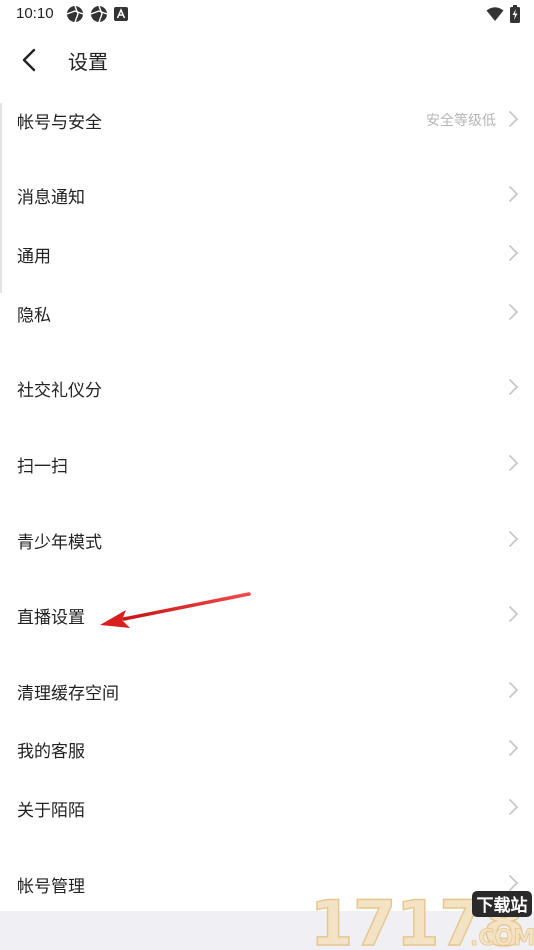  I want to click on watermark-graphic: 17178 下载站 .COM, so click(421, 918).